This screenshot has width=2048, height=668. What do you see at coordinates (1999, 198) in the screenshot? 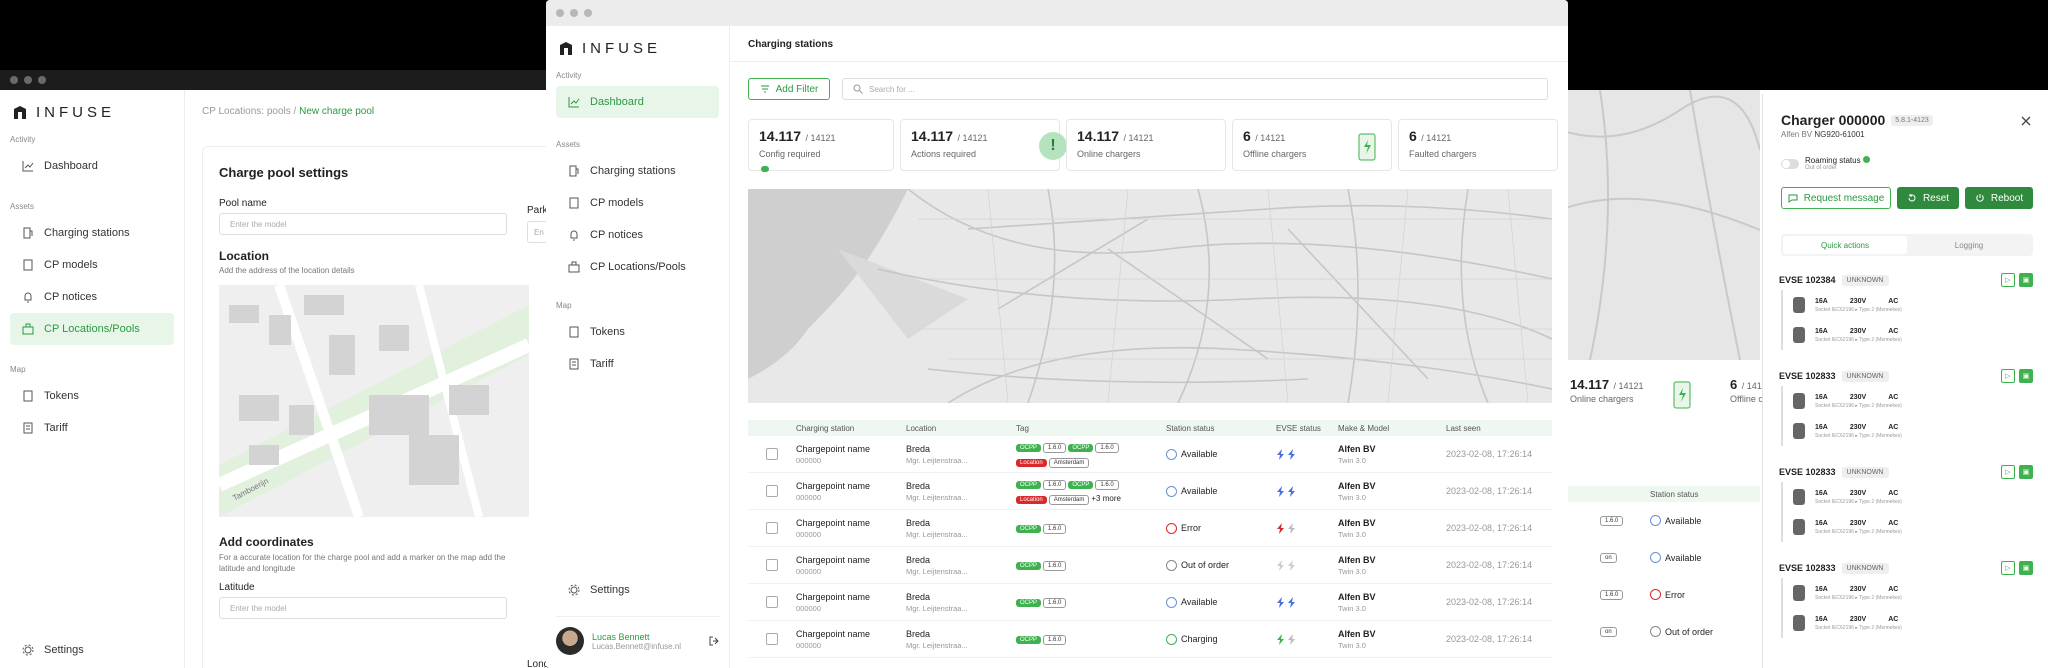
I see `reboot-button: Reboot` at bounding box center [1999, 198].